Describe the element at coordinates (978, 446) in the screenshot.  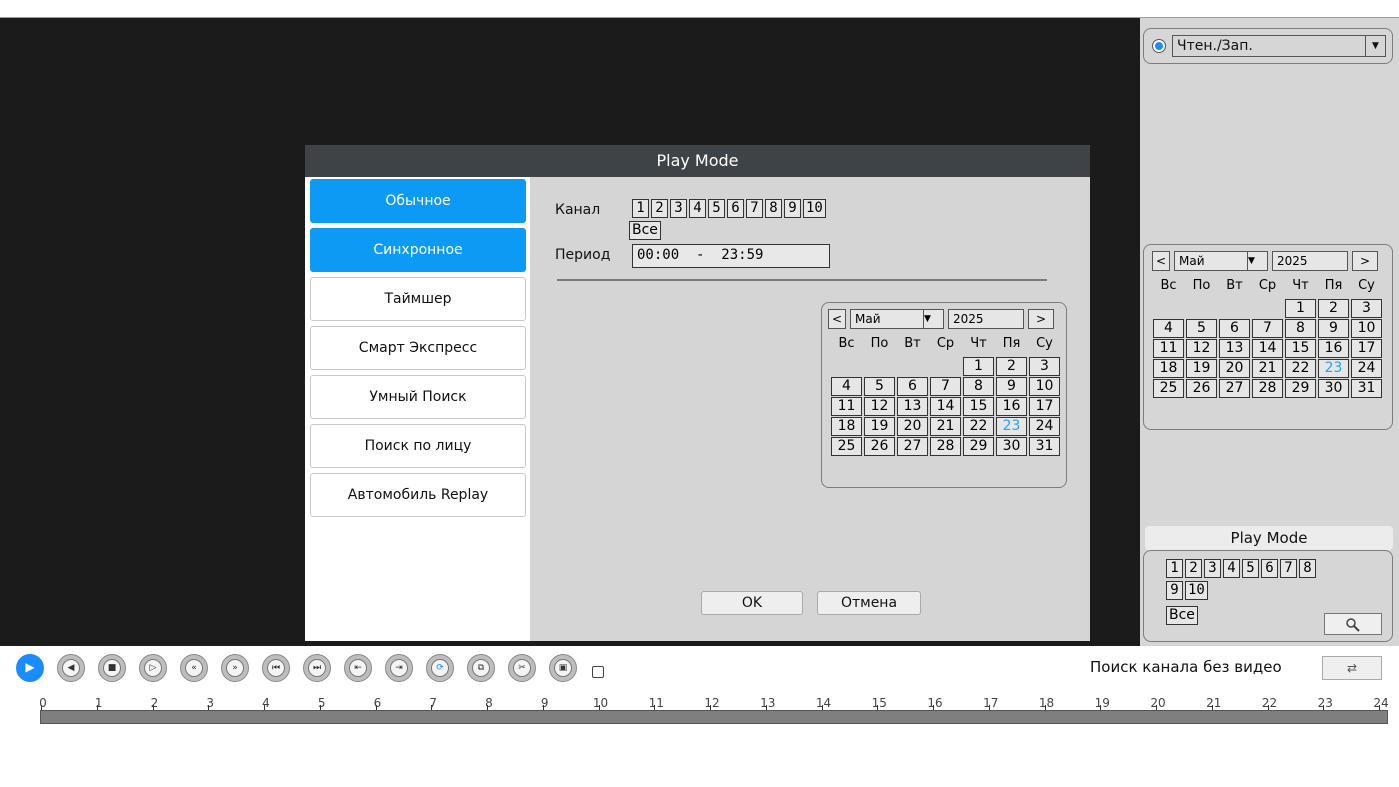
I see `dialog-cal-day: 29` at that location.